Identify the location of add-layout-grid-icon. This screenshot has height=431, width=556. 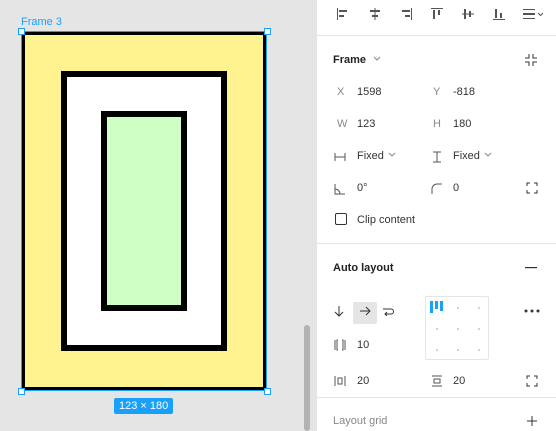
(532, 421).